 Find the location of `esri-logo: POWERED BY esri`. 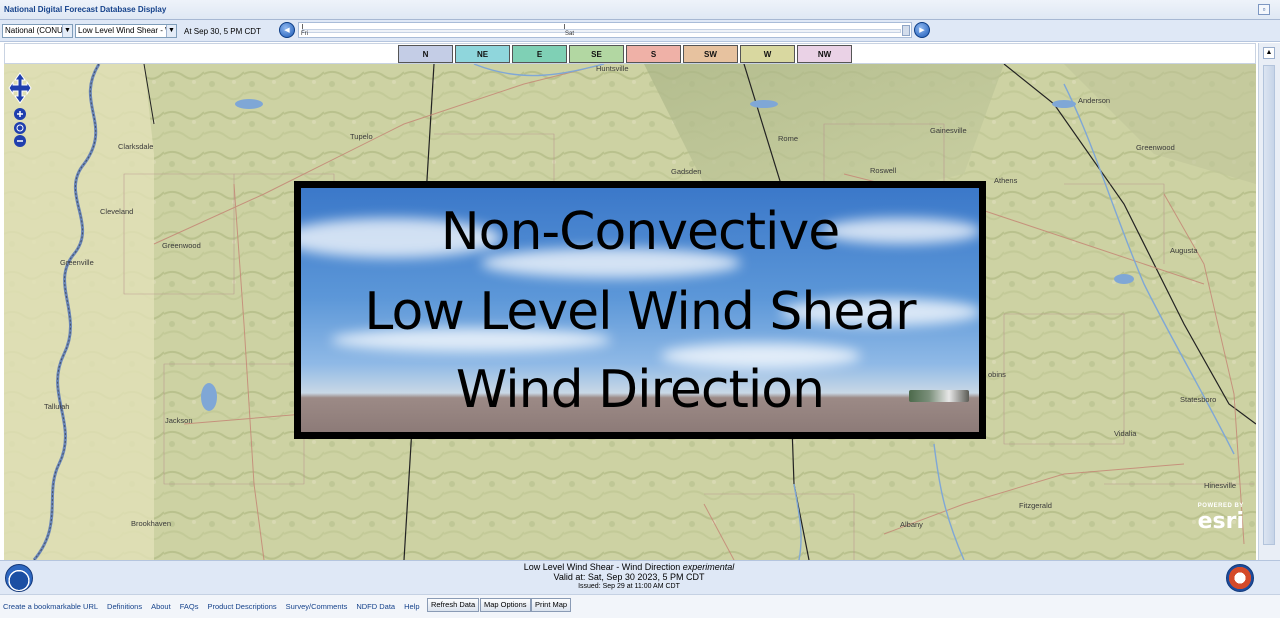

esri-logo: POWERED BY esri is located at coordinates (1221, 518).